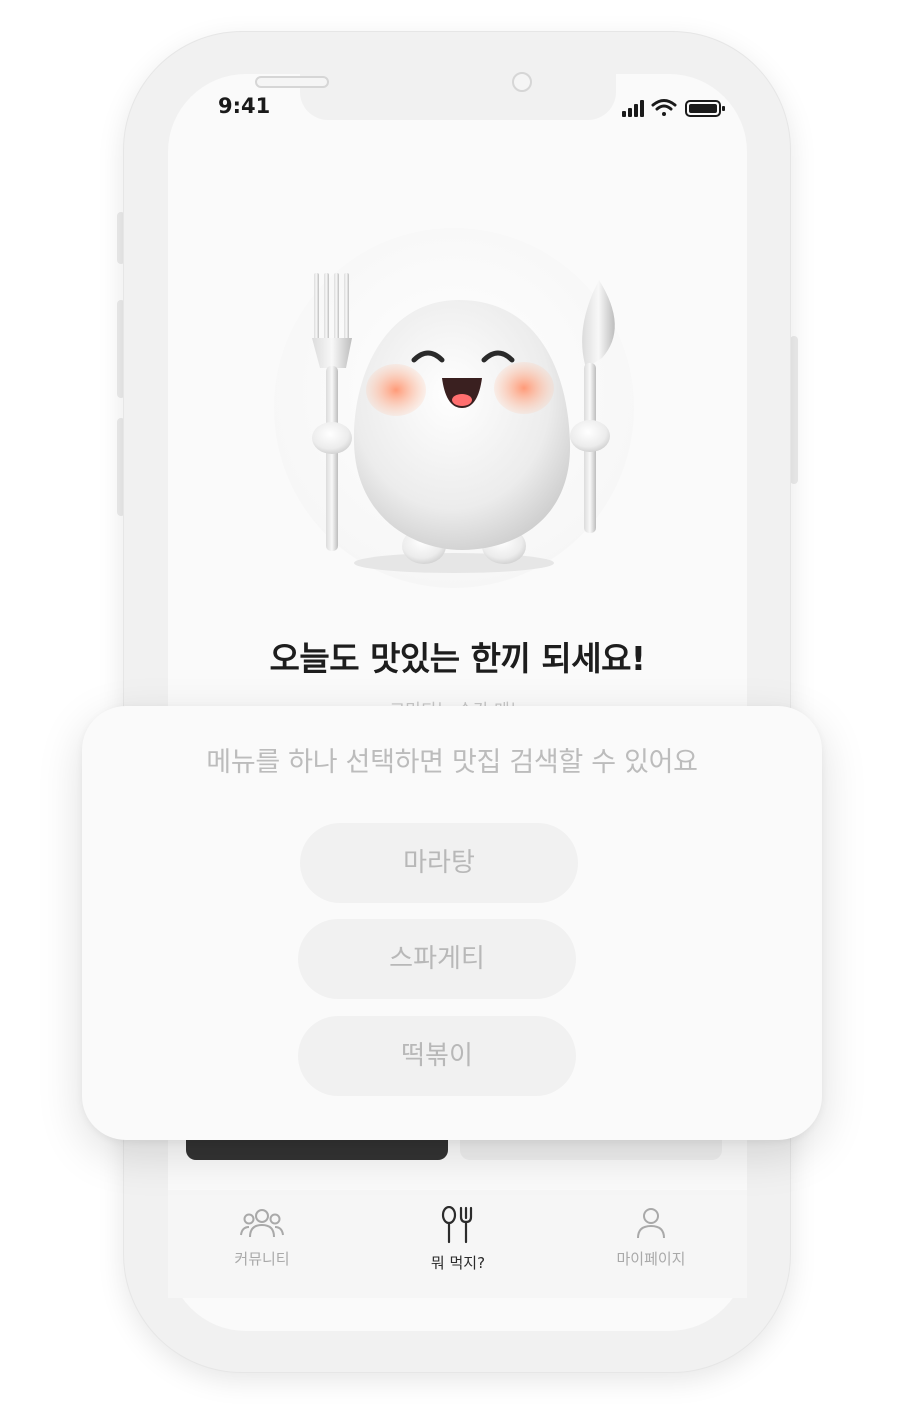  Describe the element at coordinates (664, 107) in the screenshot. I see `wifi-icon` at that location.